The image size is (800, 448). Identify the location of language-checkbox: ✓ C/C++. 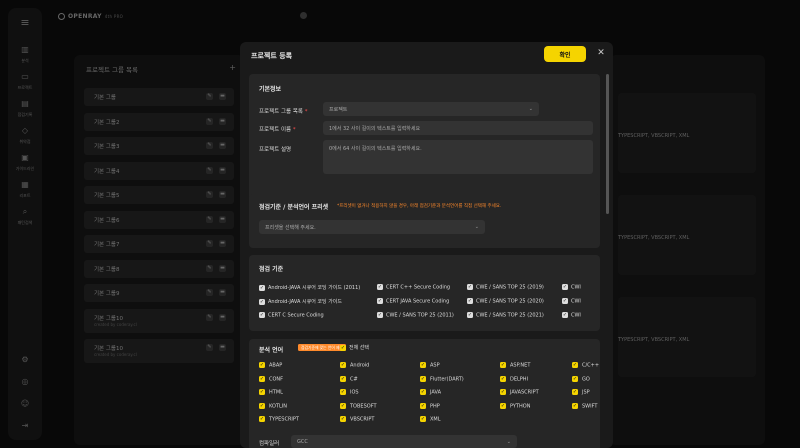
(585, 365).